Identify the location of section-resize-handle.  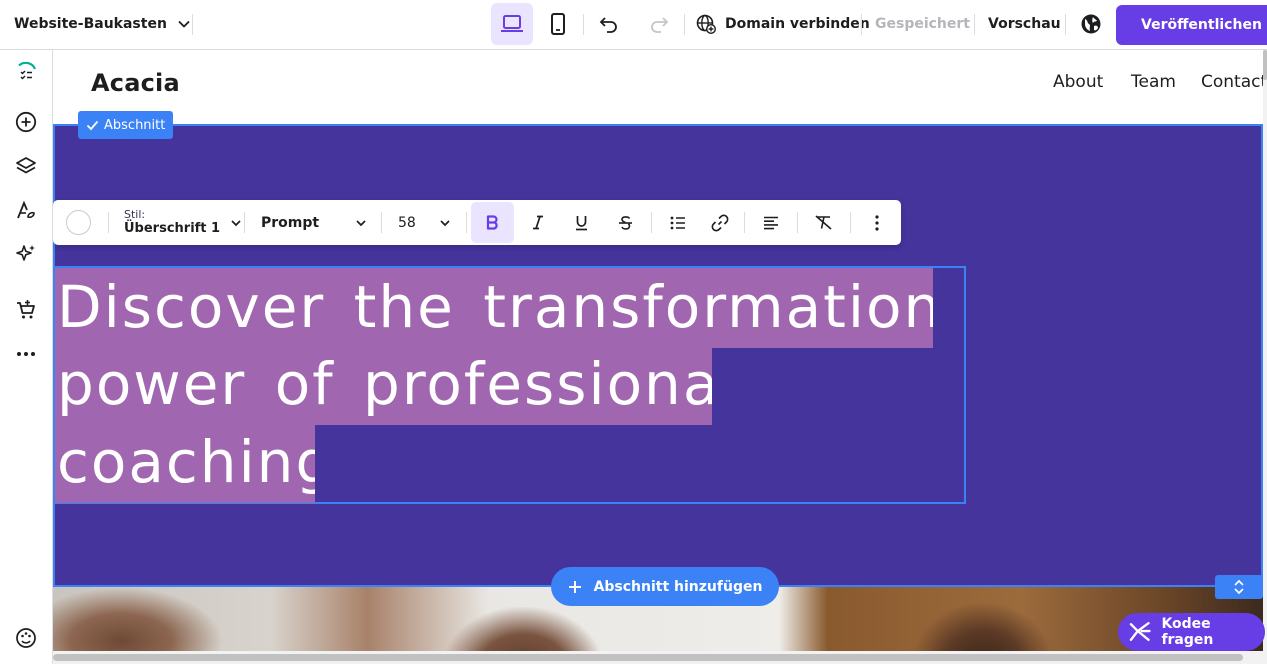
(1239, 587).